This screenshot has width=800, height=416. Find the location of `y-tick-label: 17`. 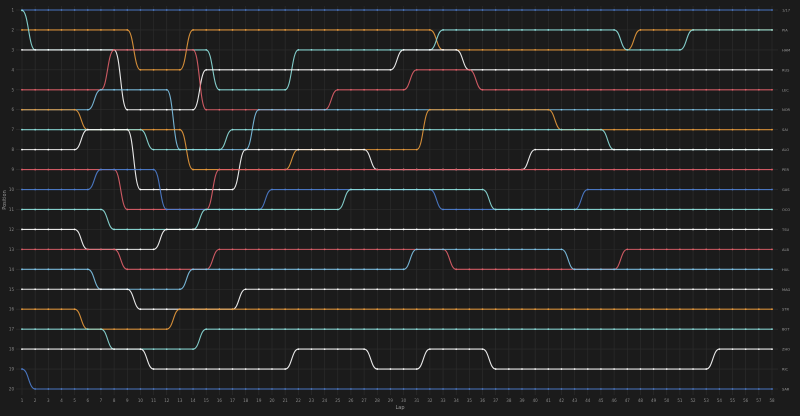

y-tick-label: 17 is located at coordinates (12, 329).